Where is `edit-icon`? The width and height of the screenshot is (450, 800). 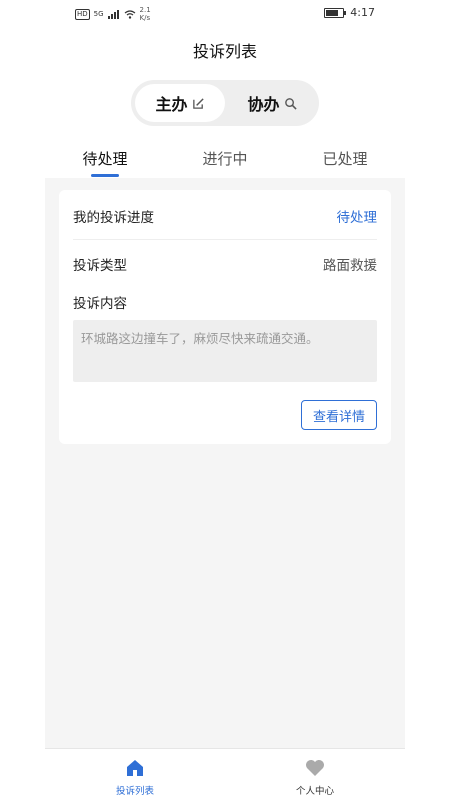
edit-icon is located at coordinates (198, 103).